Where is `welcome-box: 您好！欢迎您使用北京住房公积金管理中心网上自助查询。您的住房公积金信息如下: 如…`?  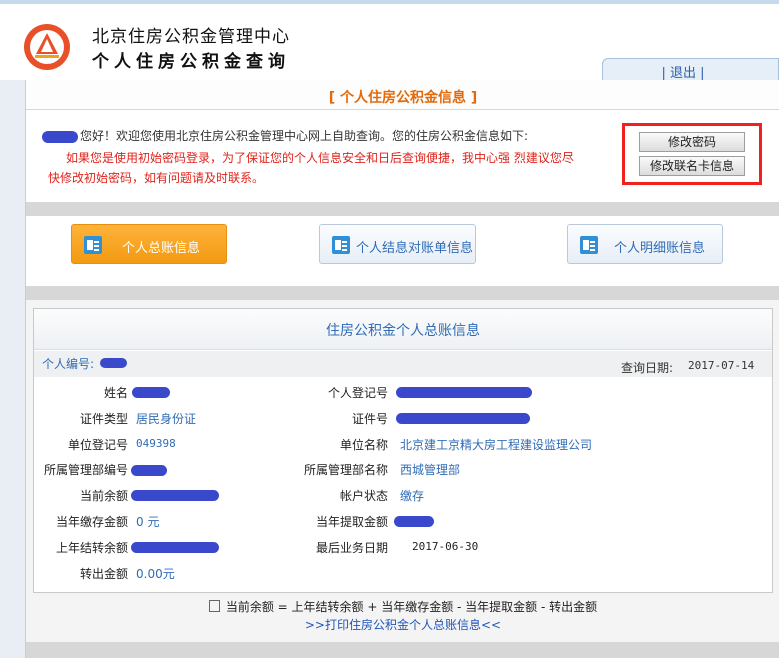 welcome-box: 您好！欢迎您使用北京住房公积金管理中心网上自助查询。您的住房公积金信息如下: 如… is located at coordinates (402, 156).